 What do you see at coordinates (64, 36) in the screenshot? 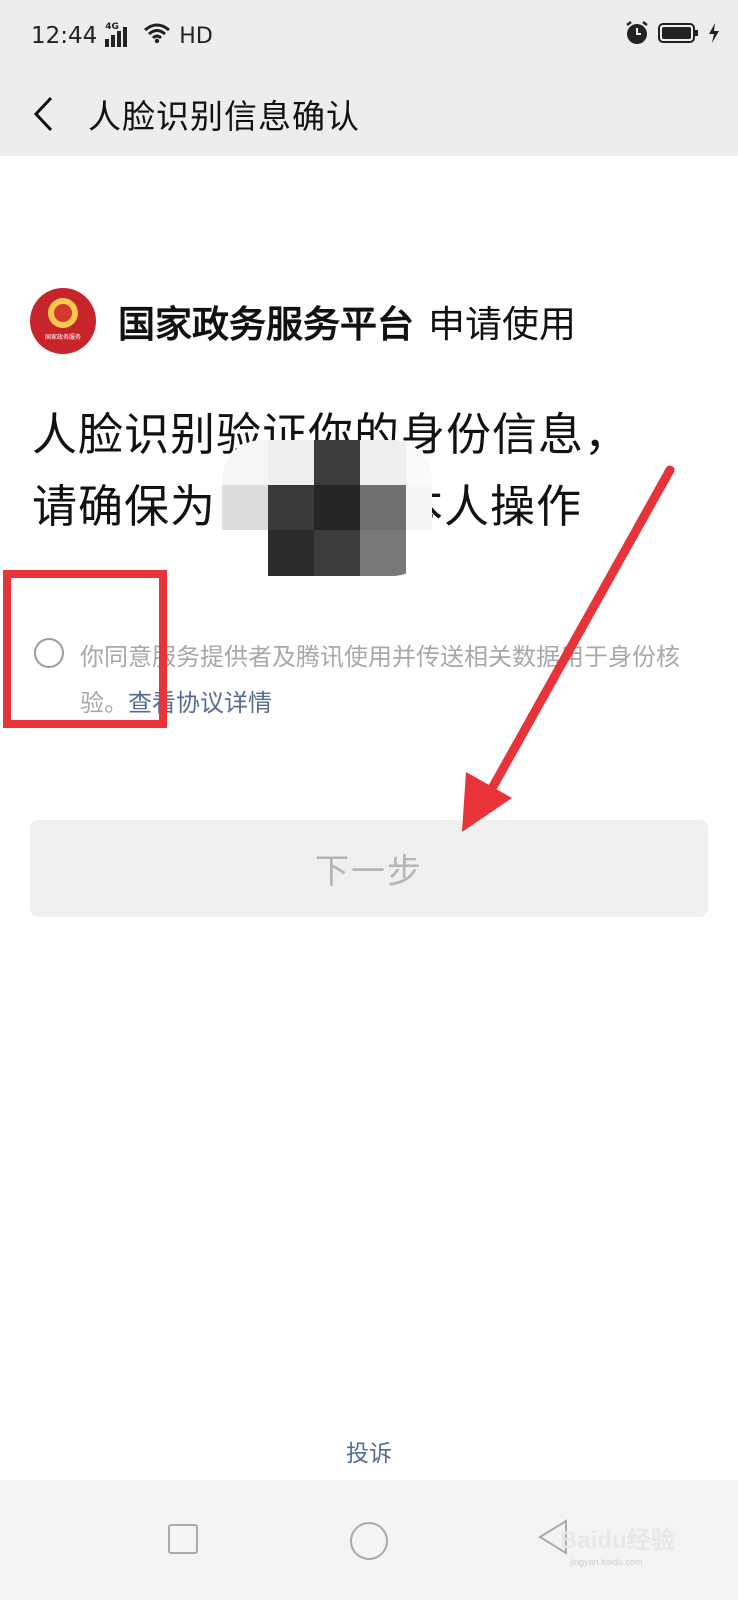
I see `status-time: 12:44` at bounding box center [64, 36].